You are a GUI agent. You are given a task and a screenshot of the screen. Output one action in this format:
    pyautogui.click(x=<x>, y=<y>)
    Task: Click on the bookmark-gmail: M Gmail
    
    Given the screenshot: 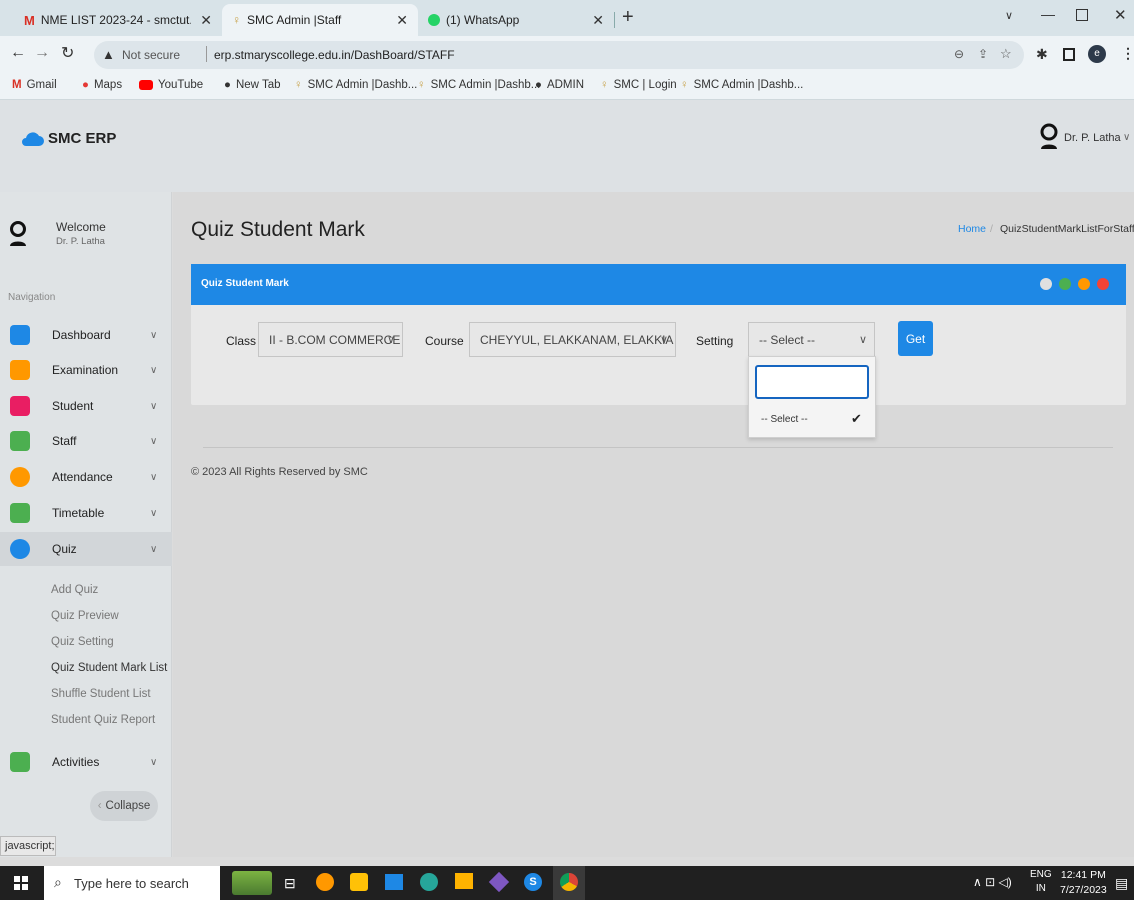 What is the action you would take?
    pyautogui.click(x=34, y=85)
    